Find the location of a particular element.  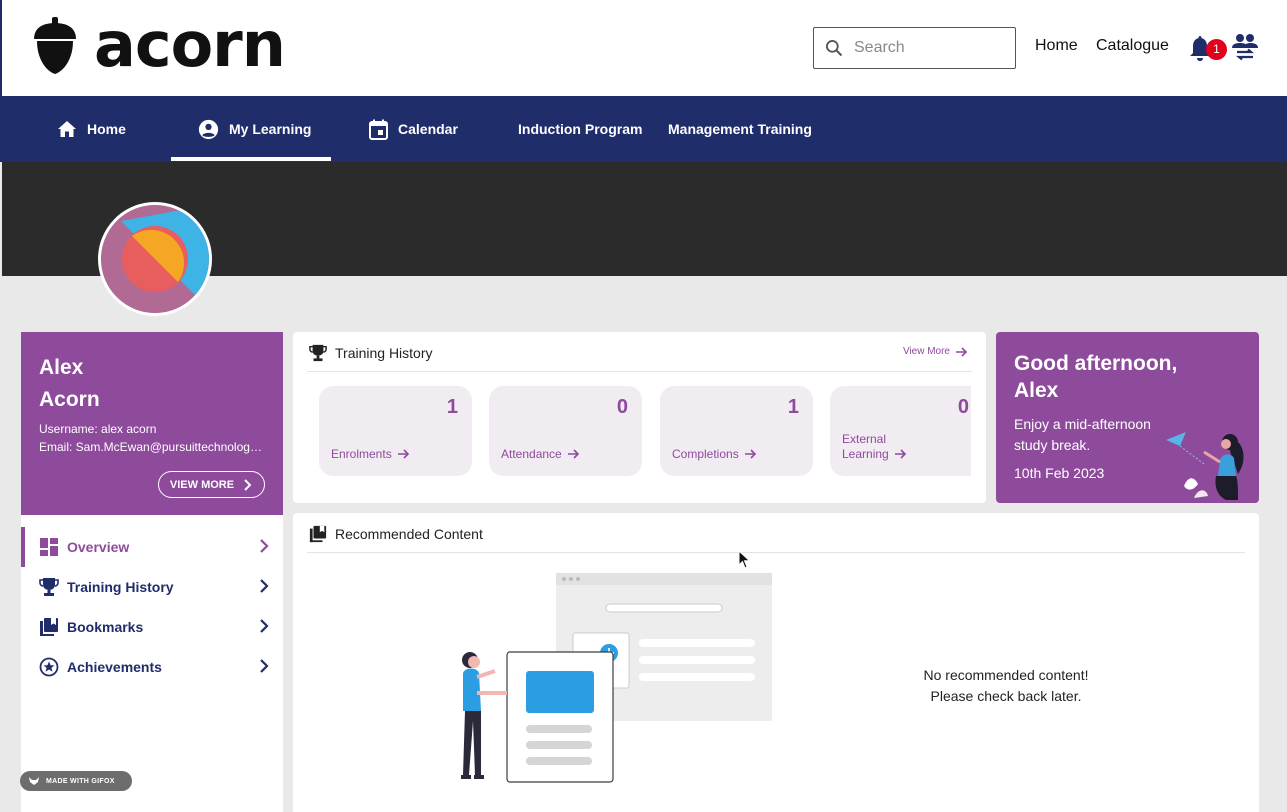

stat-label-row: External Learning is located at coordinates (874, 447).